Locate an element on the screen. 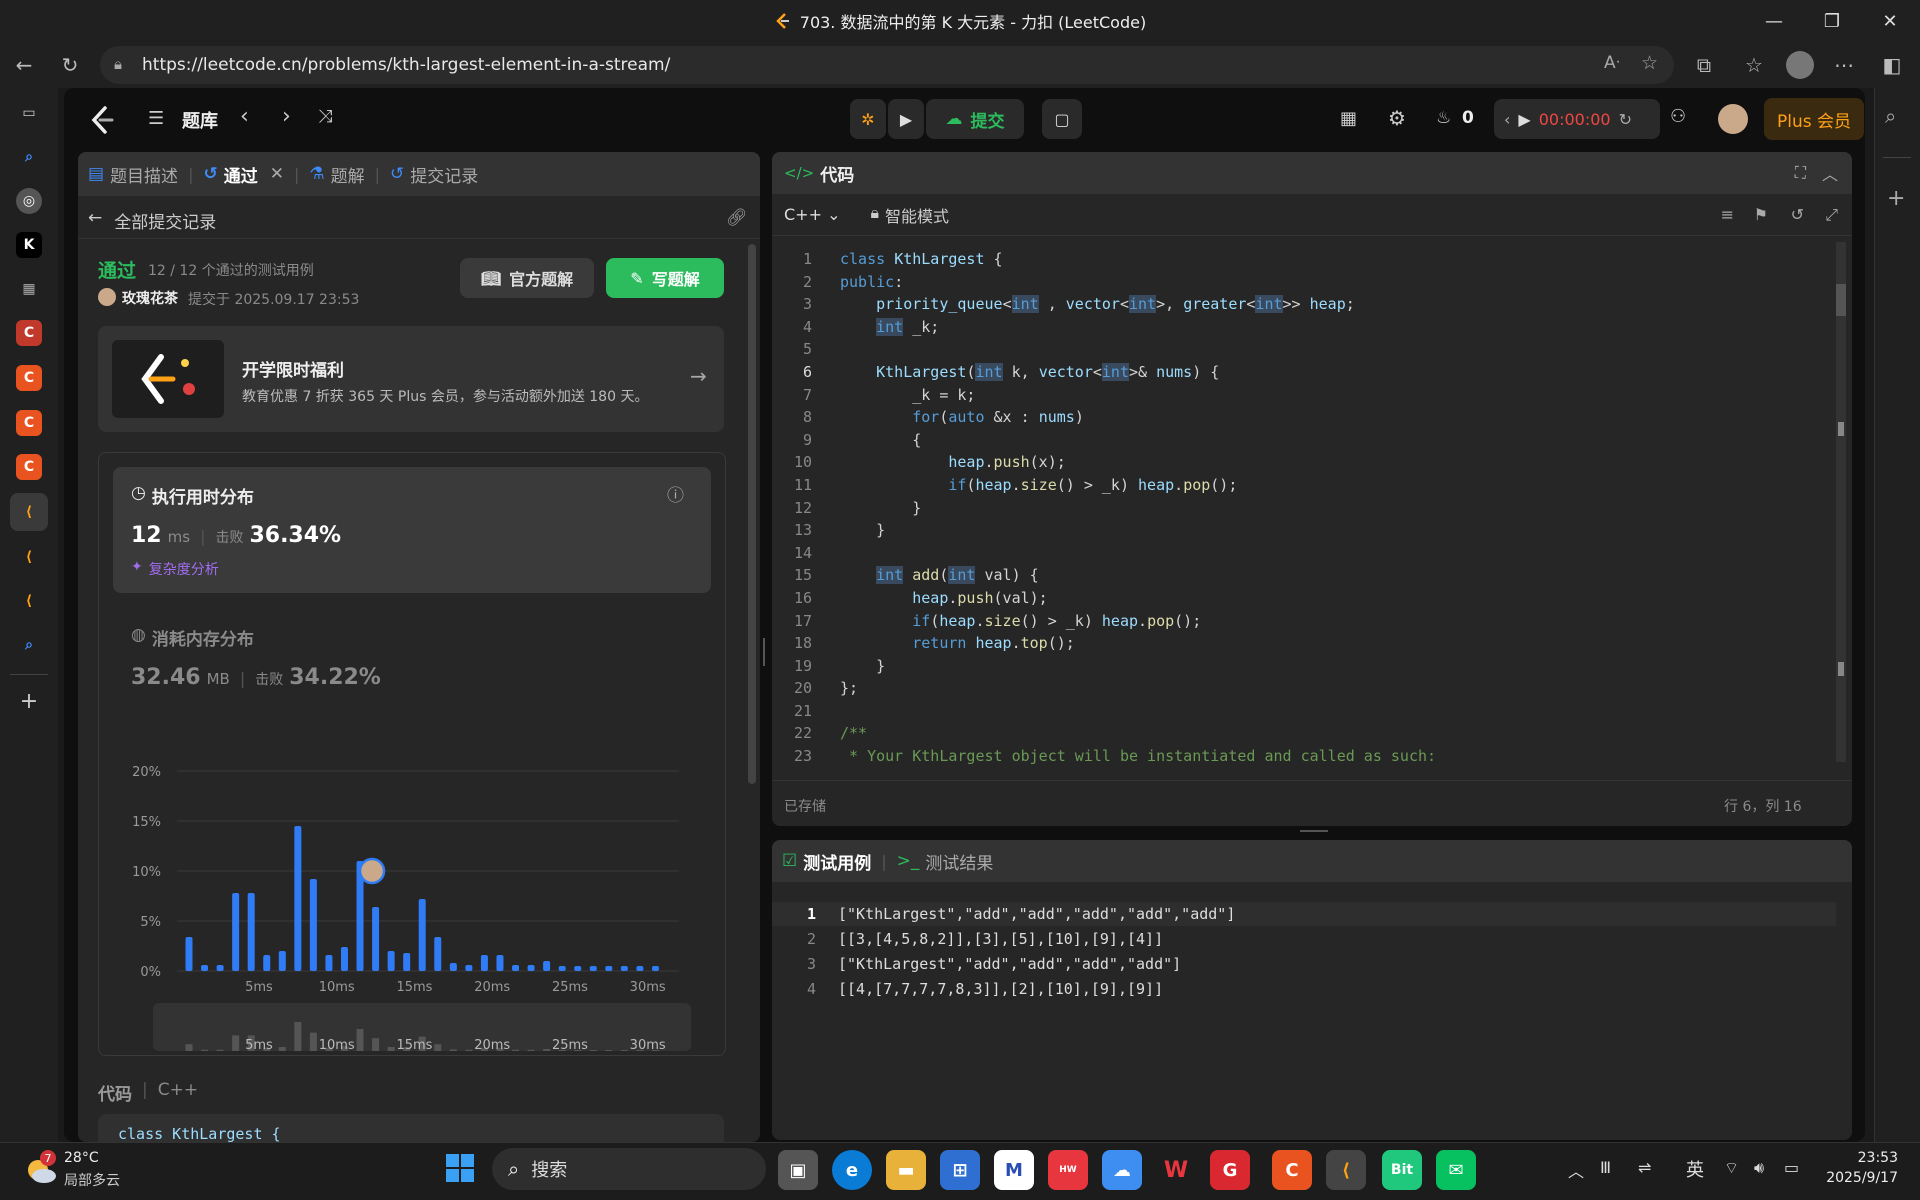  tabs-icon: ▭ is located at coordinates (29, 113).